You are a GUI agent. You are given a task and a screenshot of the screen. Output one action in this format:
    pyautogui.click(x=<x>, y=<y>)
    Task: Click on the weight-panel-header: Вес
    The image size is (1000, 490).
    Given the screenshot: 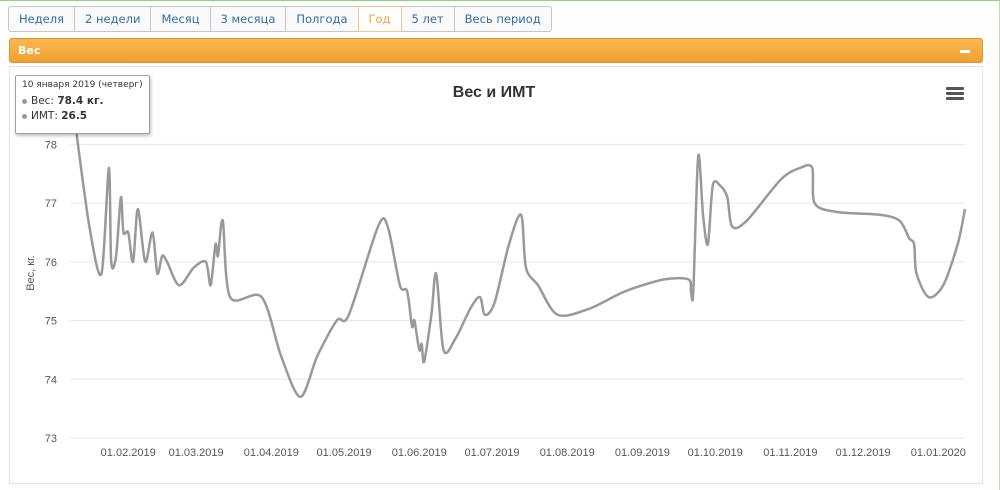 What is the action you would take?
    pyautogui.click(x=496, y=50)
    